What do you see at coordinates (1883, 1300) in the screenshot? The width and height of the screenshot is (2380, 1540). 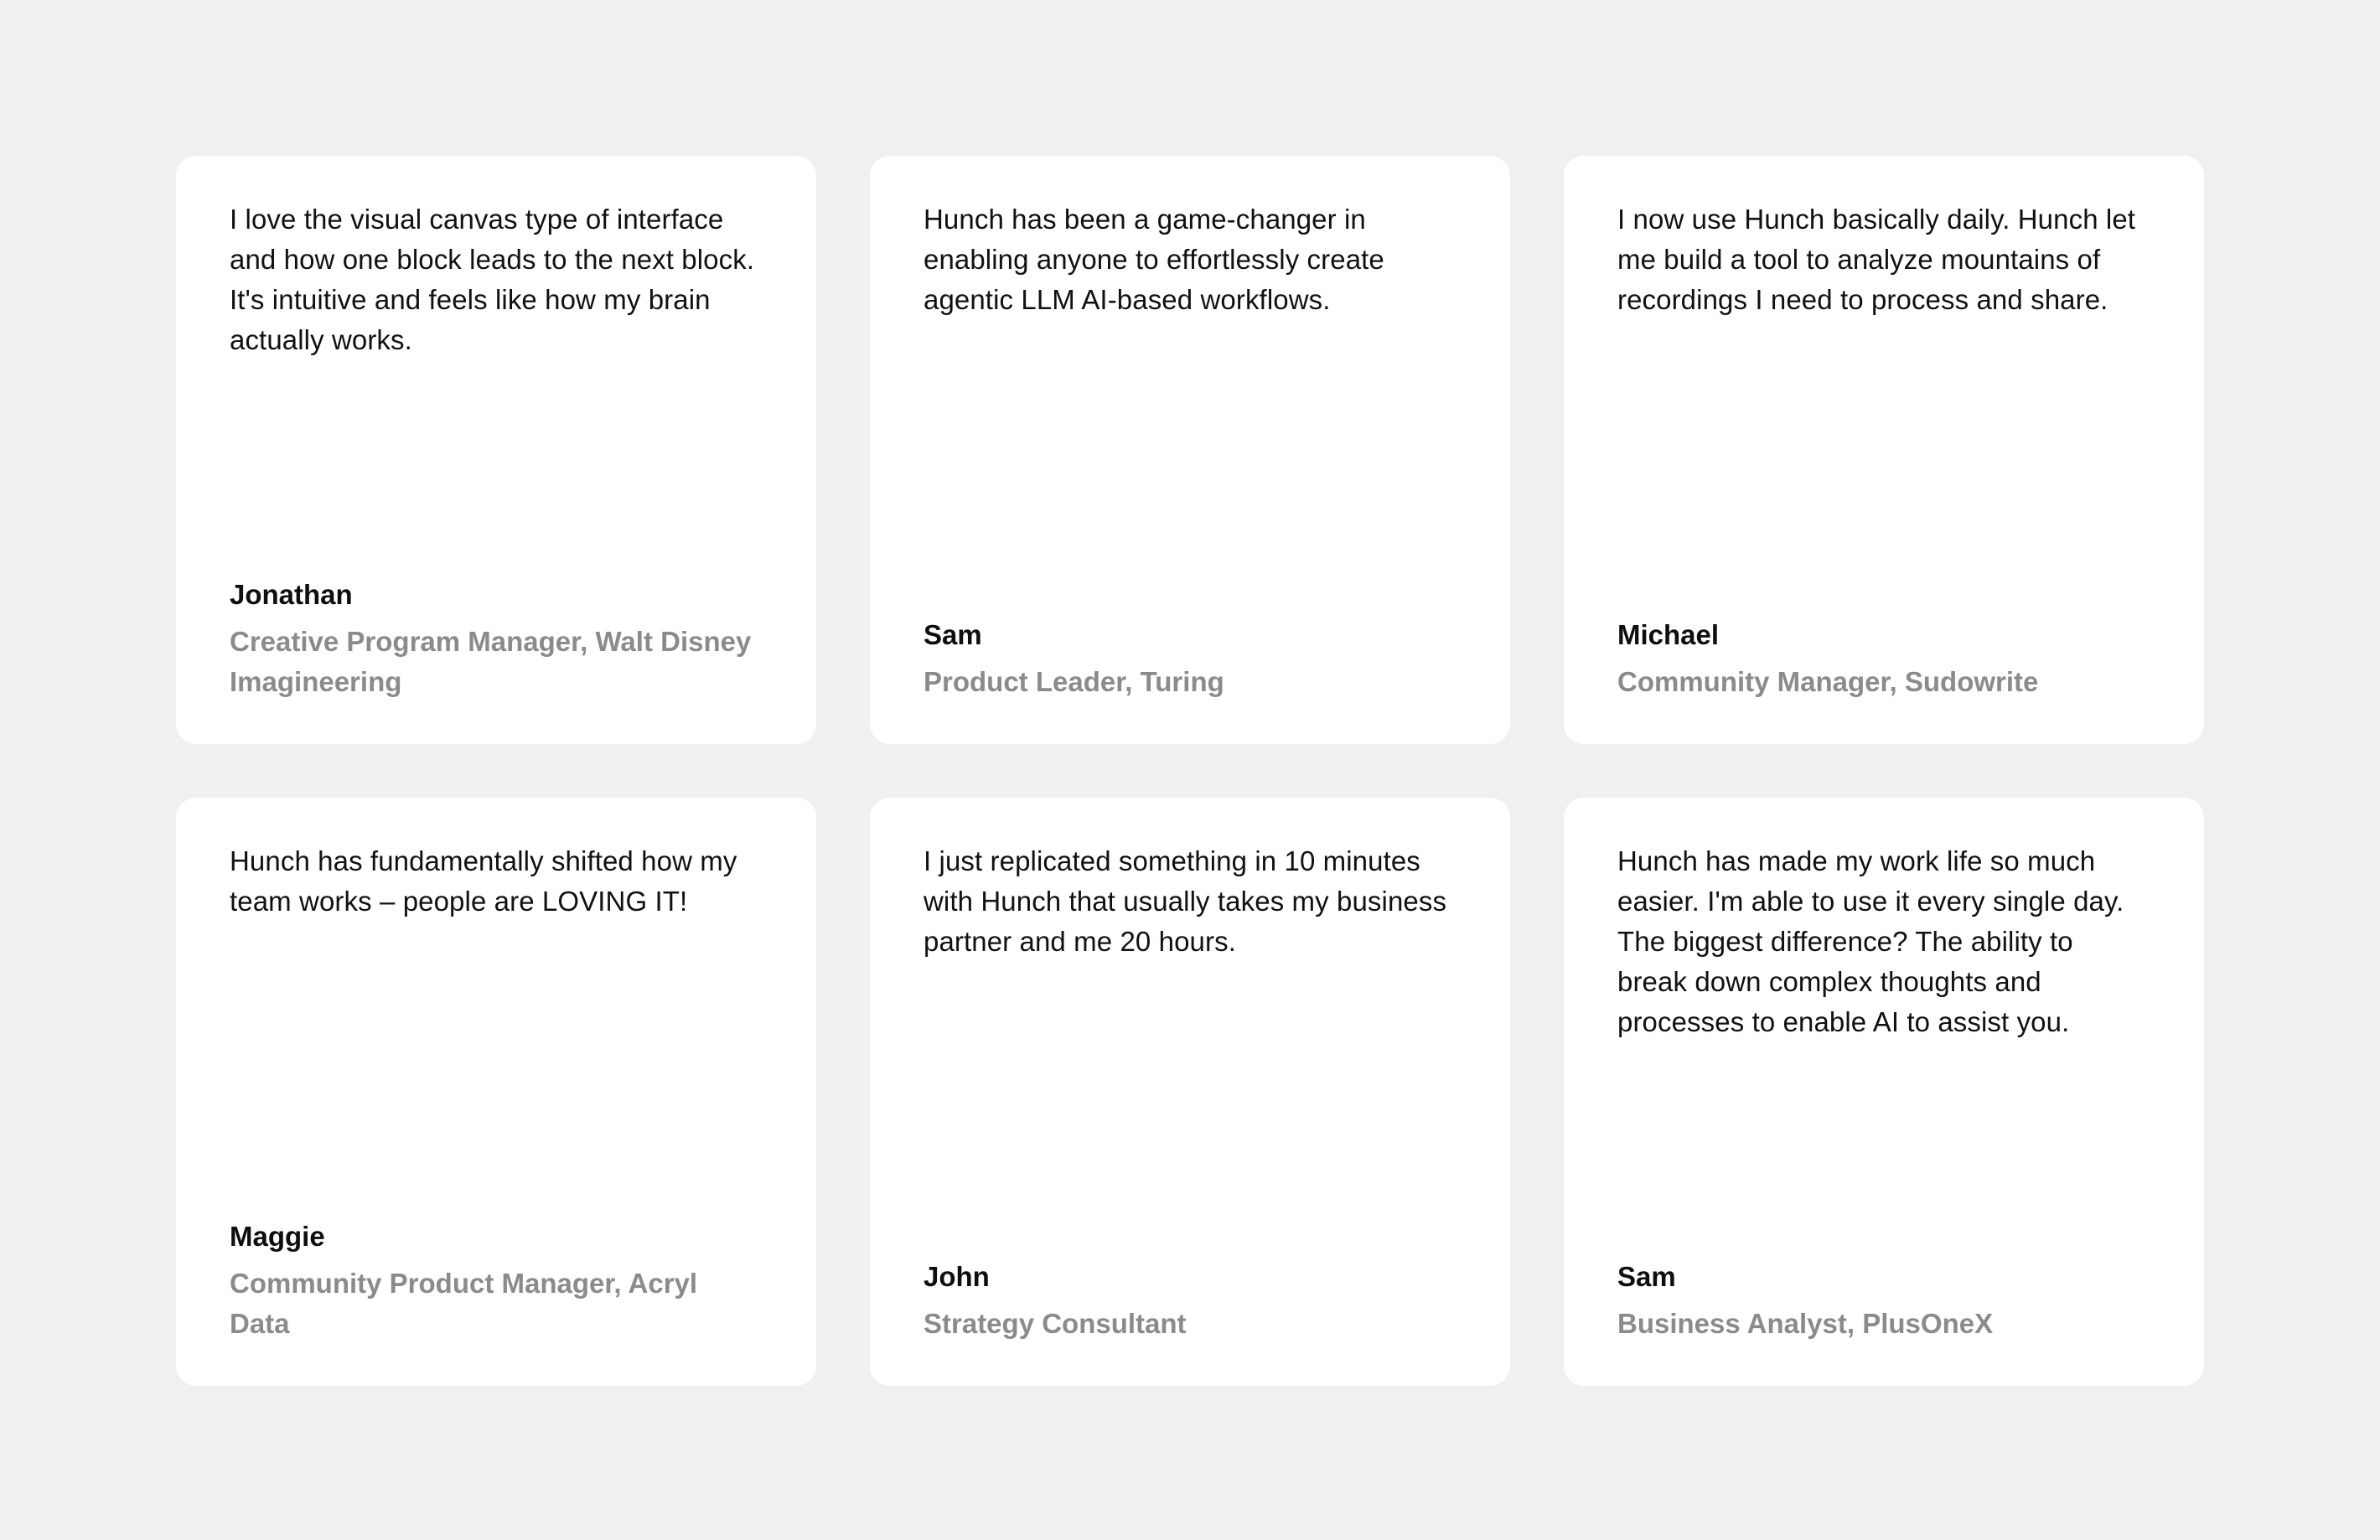 I see `testimonial-author: Sam Business Analyst, PlusOneX` at bounding box center [1883, 1300].